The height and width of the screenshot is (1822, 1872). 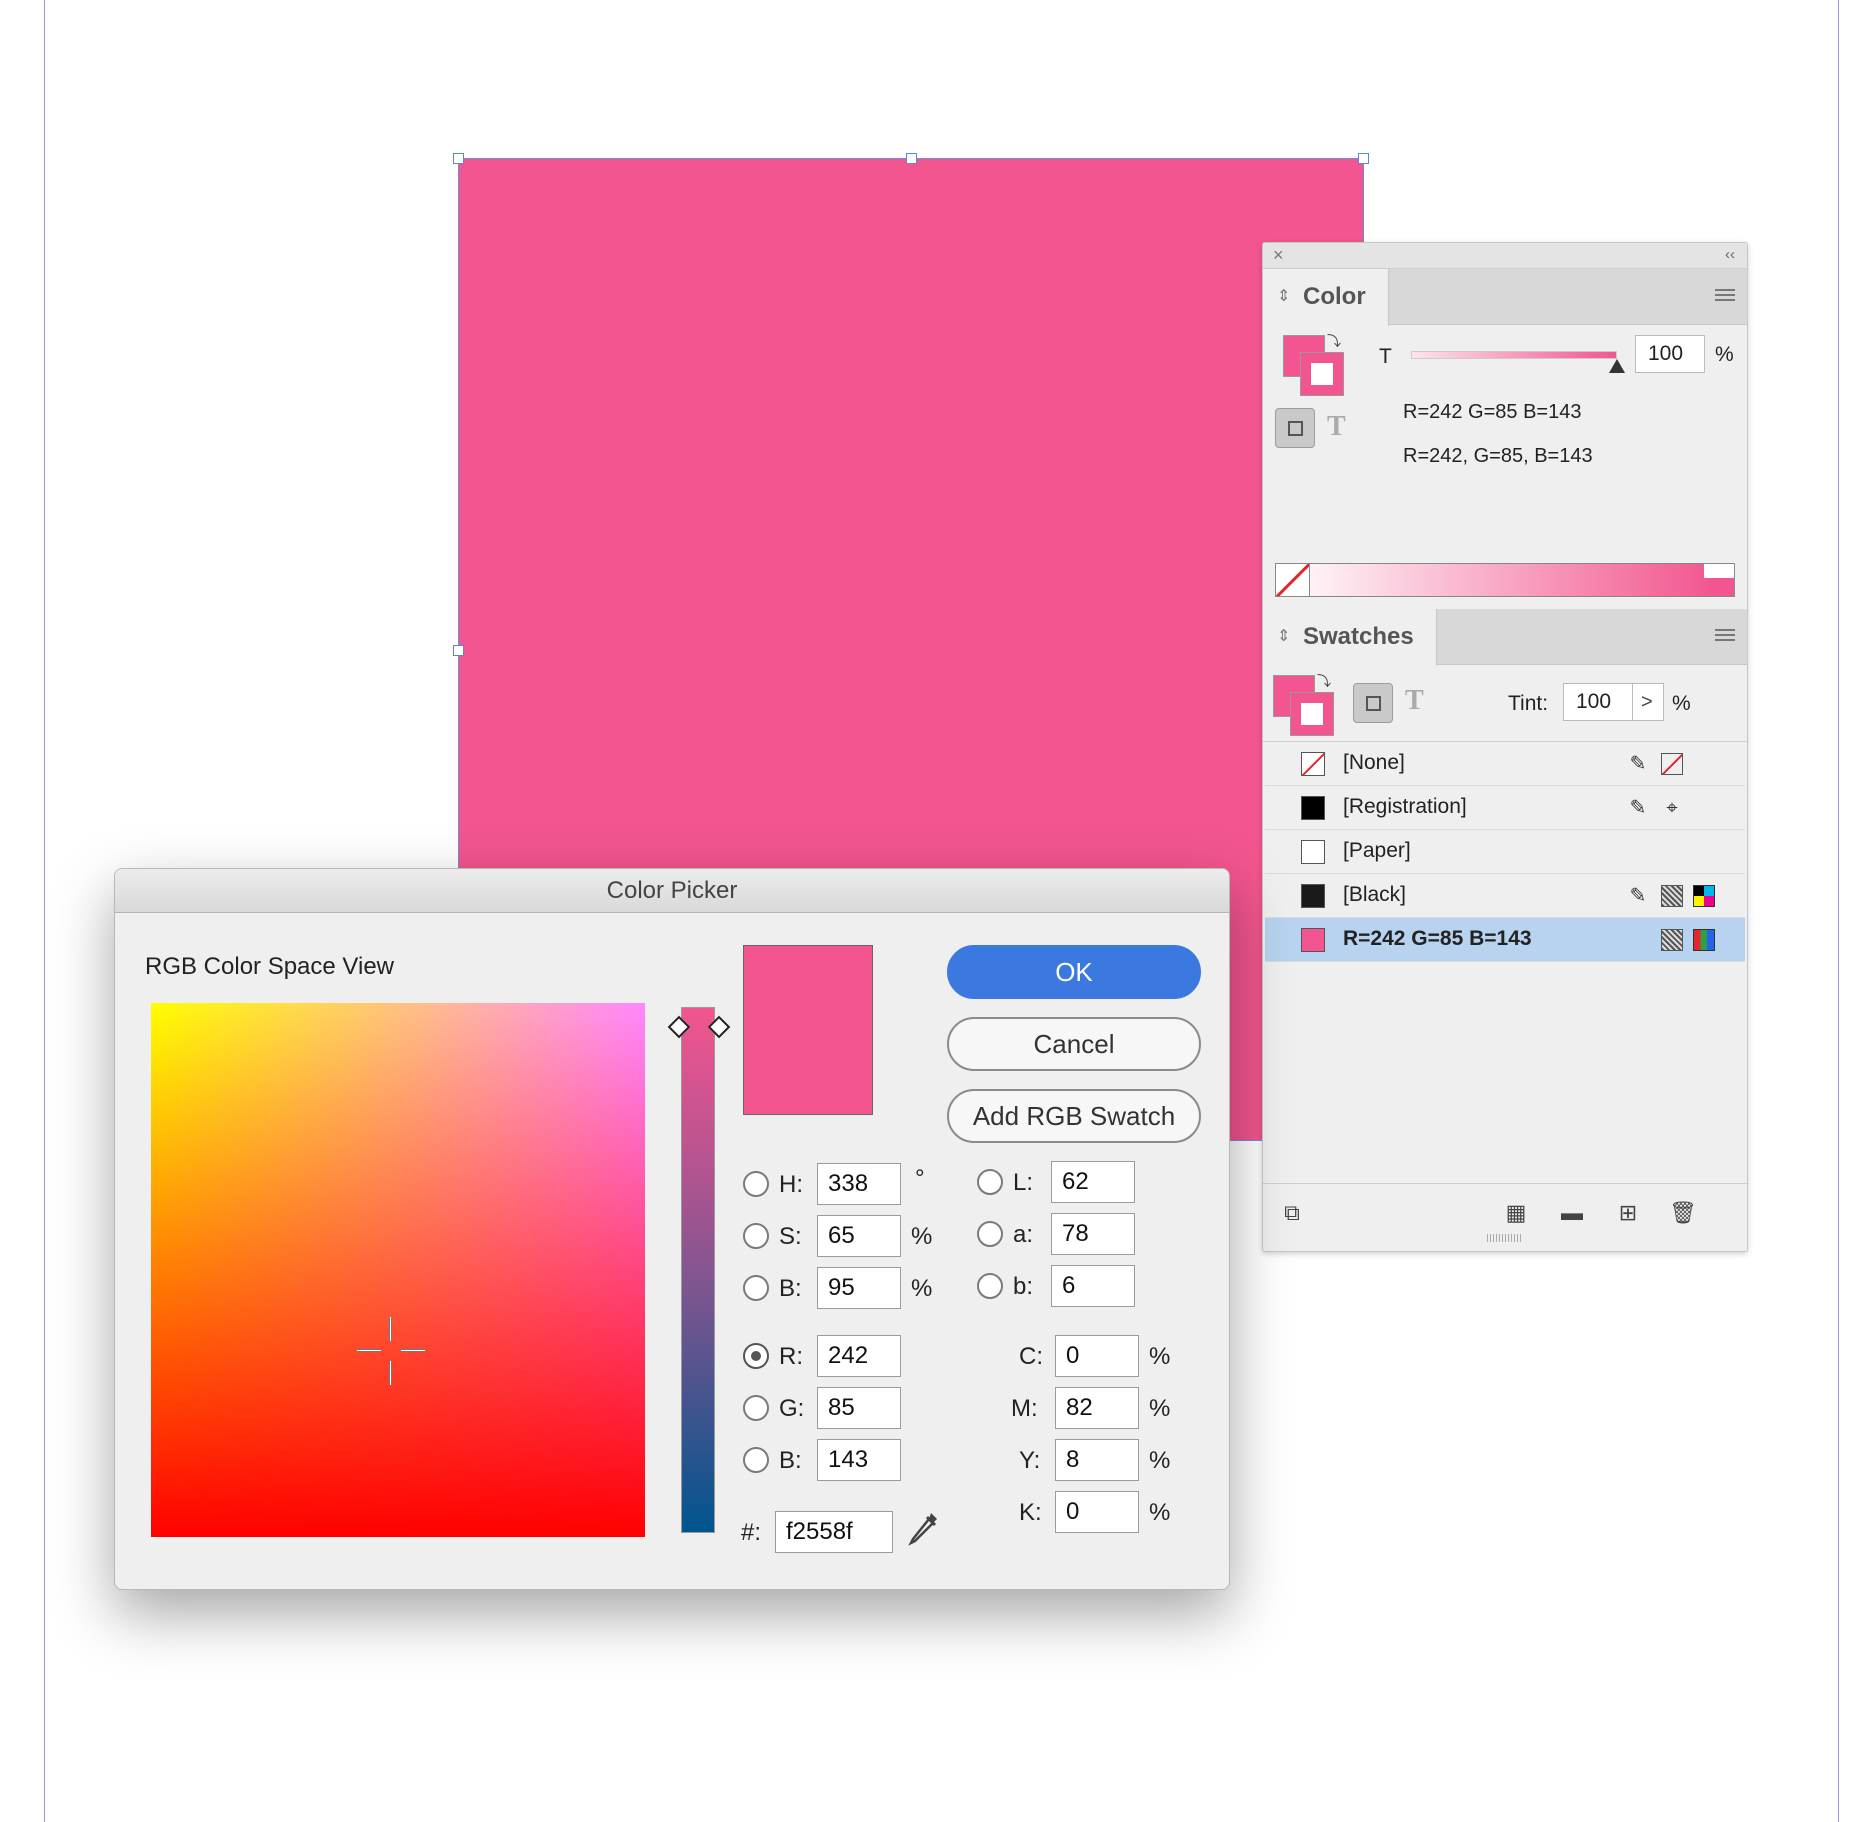 I want to click on cancel-button: Cancel, so click(x=1074, y=1044).